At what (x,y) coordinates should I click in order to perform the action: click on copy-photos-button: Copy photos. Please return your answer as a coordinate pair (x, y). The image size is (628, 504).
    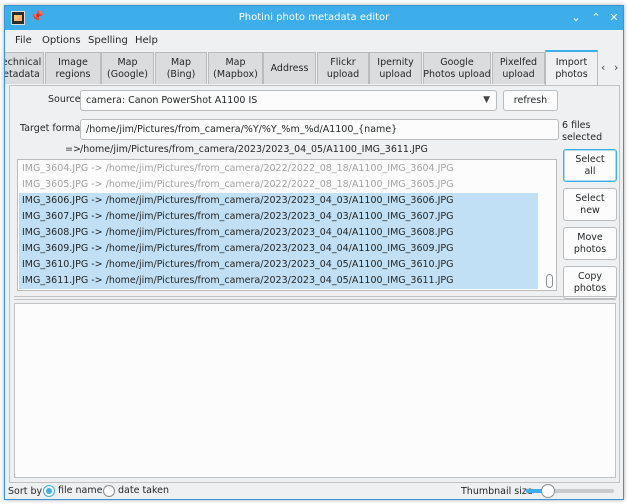
    Looking at the image, I should click on (590, 282).